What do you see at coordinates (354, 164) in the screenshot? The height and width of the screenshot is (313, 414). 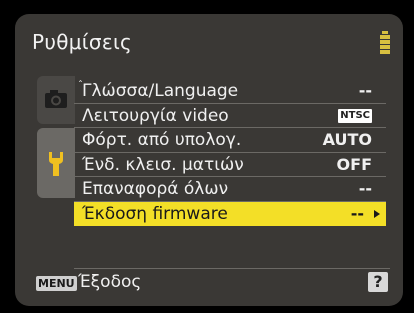 I see `menu-item-value: OFF` at bounding box center [354, 164].